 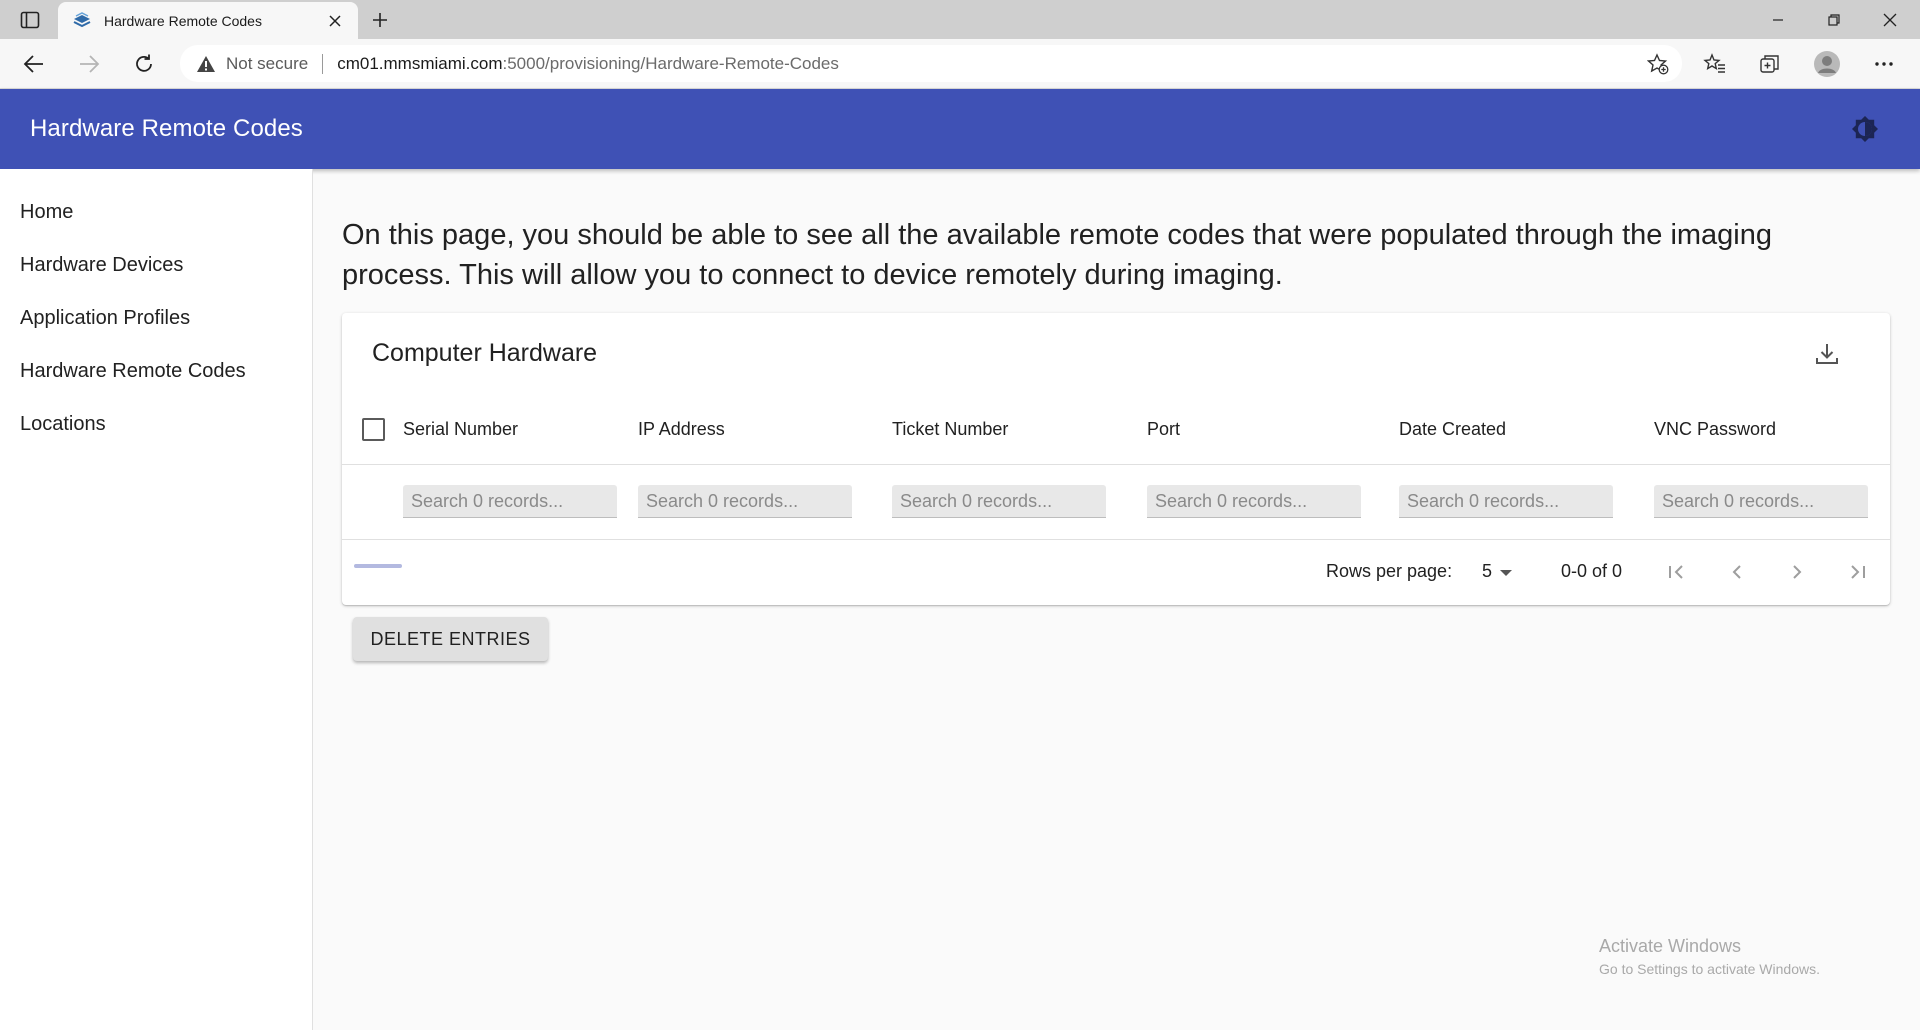 What do you see at coordinates (83, 21) in the screenshot?
I see `site-favicon-icon` at bounding box center [83, 21].